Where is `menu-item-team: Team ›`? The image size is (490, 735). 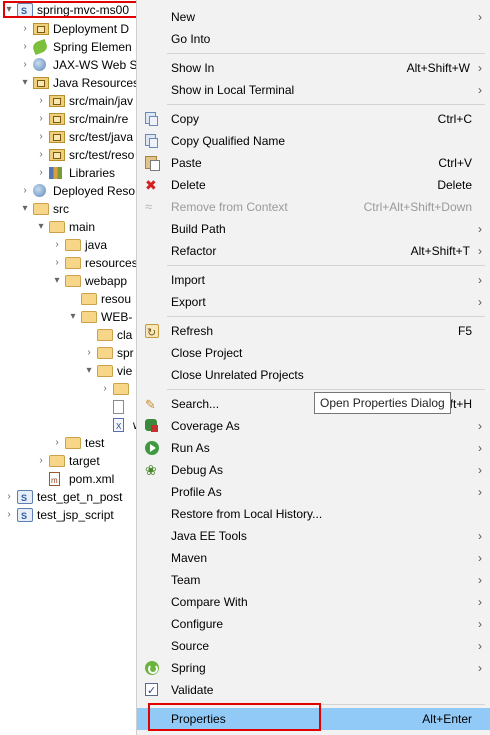 menu-item-team: Team › is located at coordinates (313, 580).